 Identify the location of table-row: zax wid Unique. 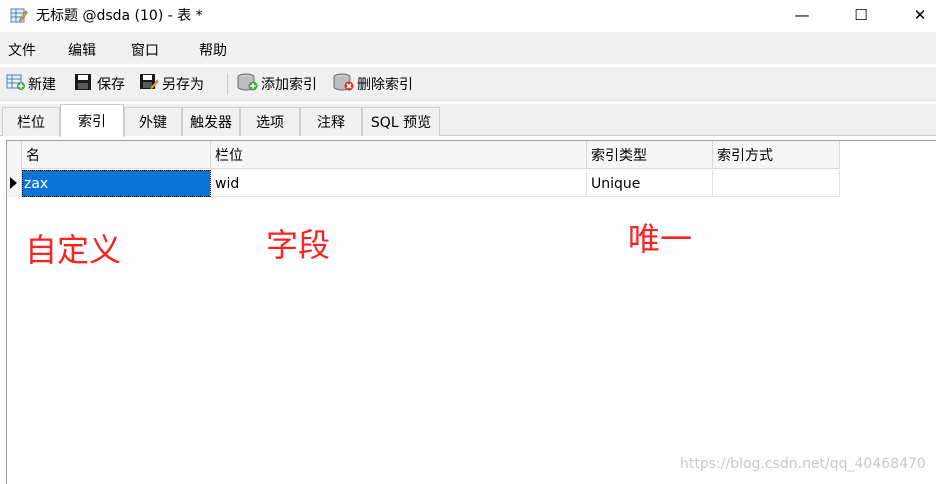
(431, 183).